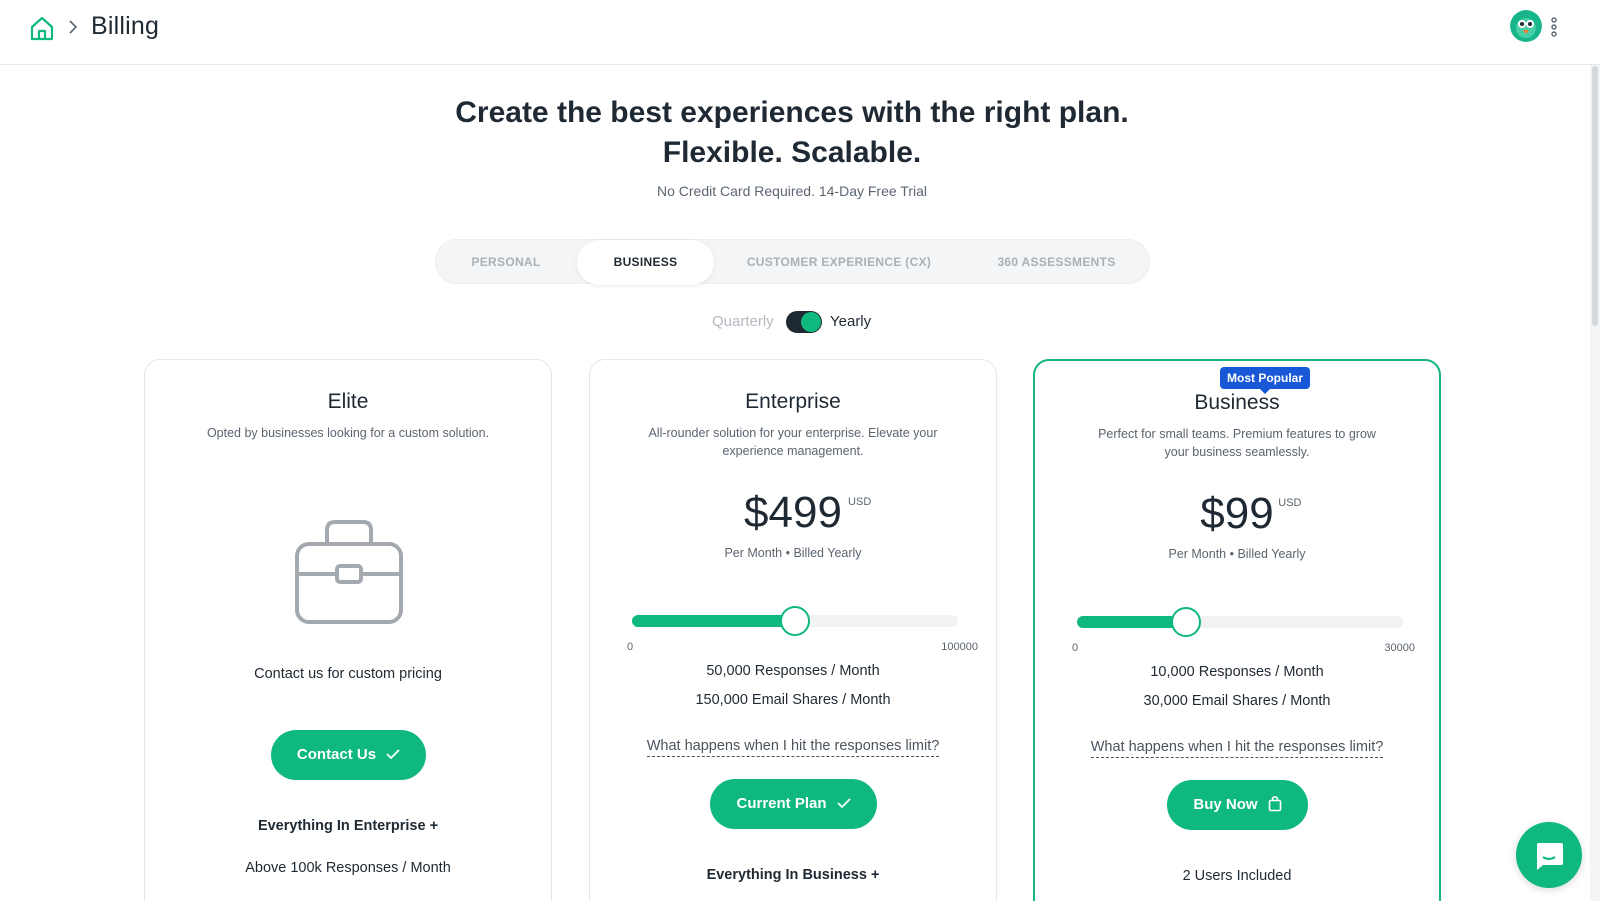  I want to click on email-shares-per-month: 150,000 Email Shares / Month, so click(793, 700).